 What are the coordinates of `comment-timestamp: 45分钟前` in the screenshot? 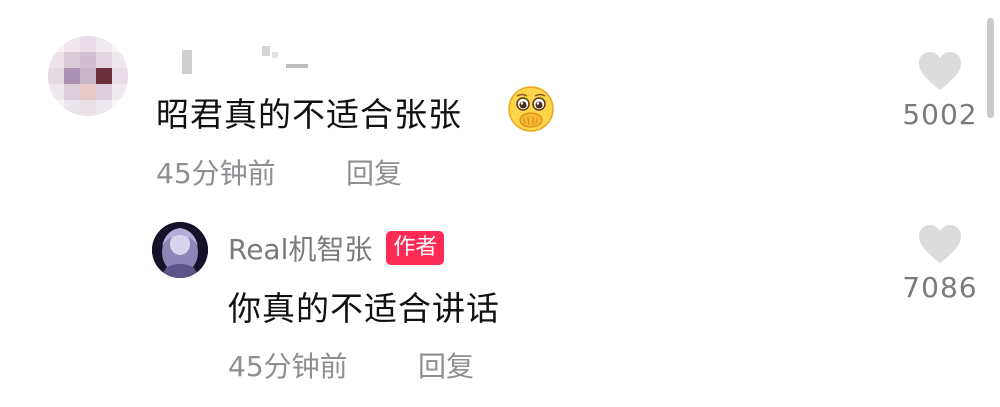 It's located at (216, 173).